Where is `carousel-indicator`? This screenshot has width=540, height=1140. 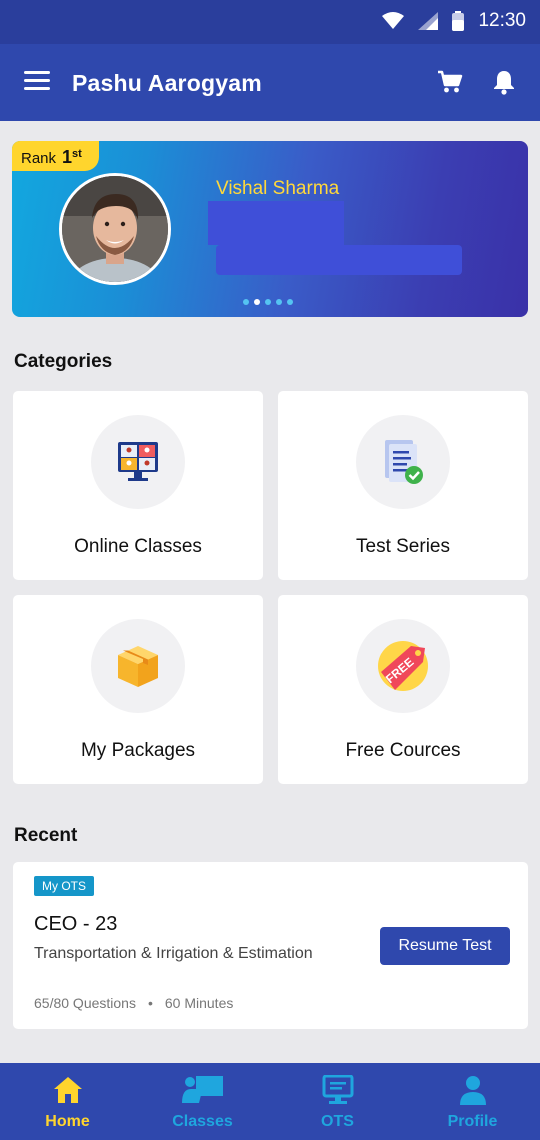
carousel-indicator is located at coordinates (268, 302).